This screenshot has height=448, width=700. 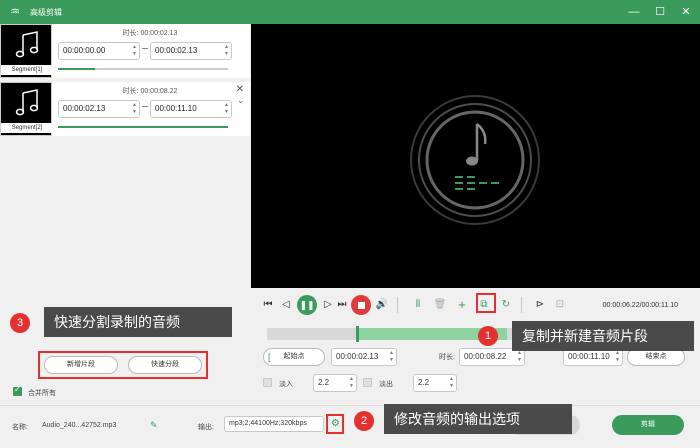 I want to click on add-icon: +, so click(x=462, y=305).